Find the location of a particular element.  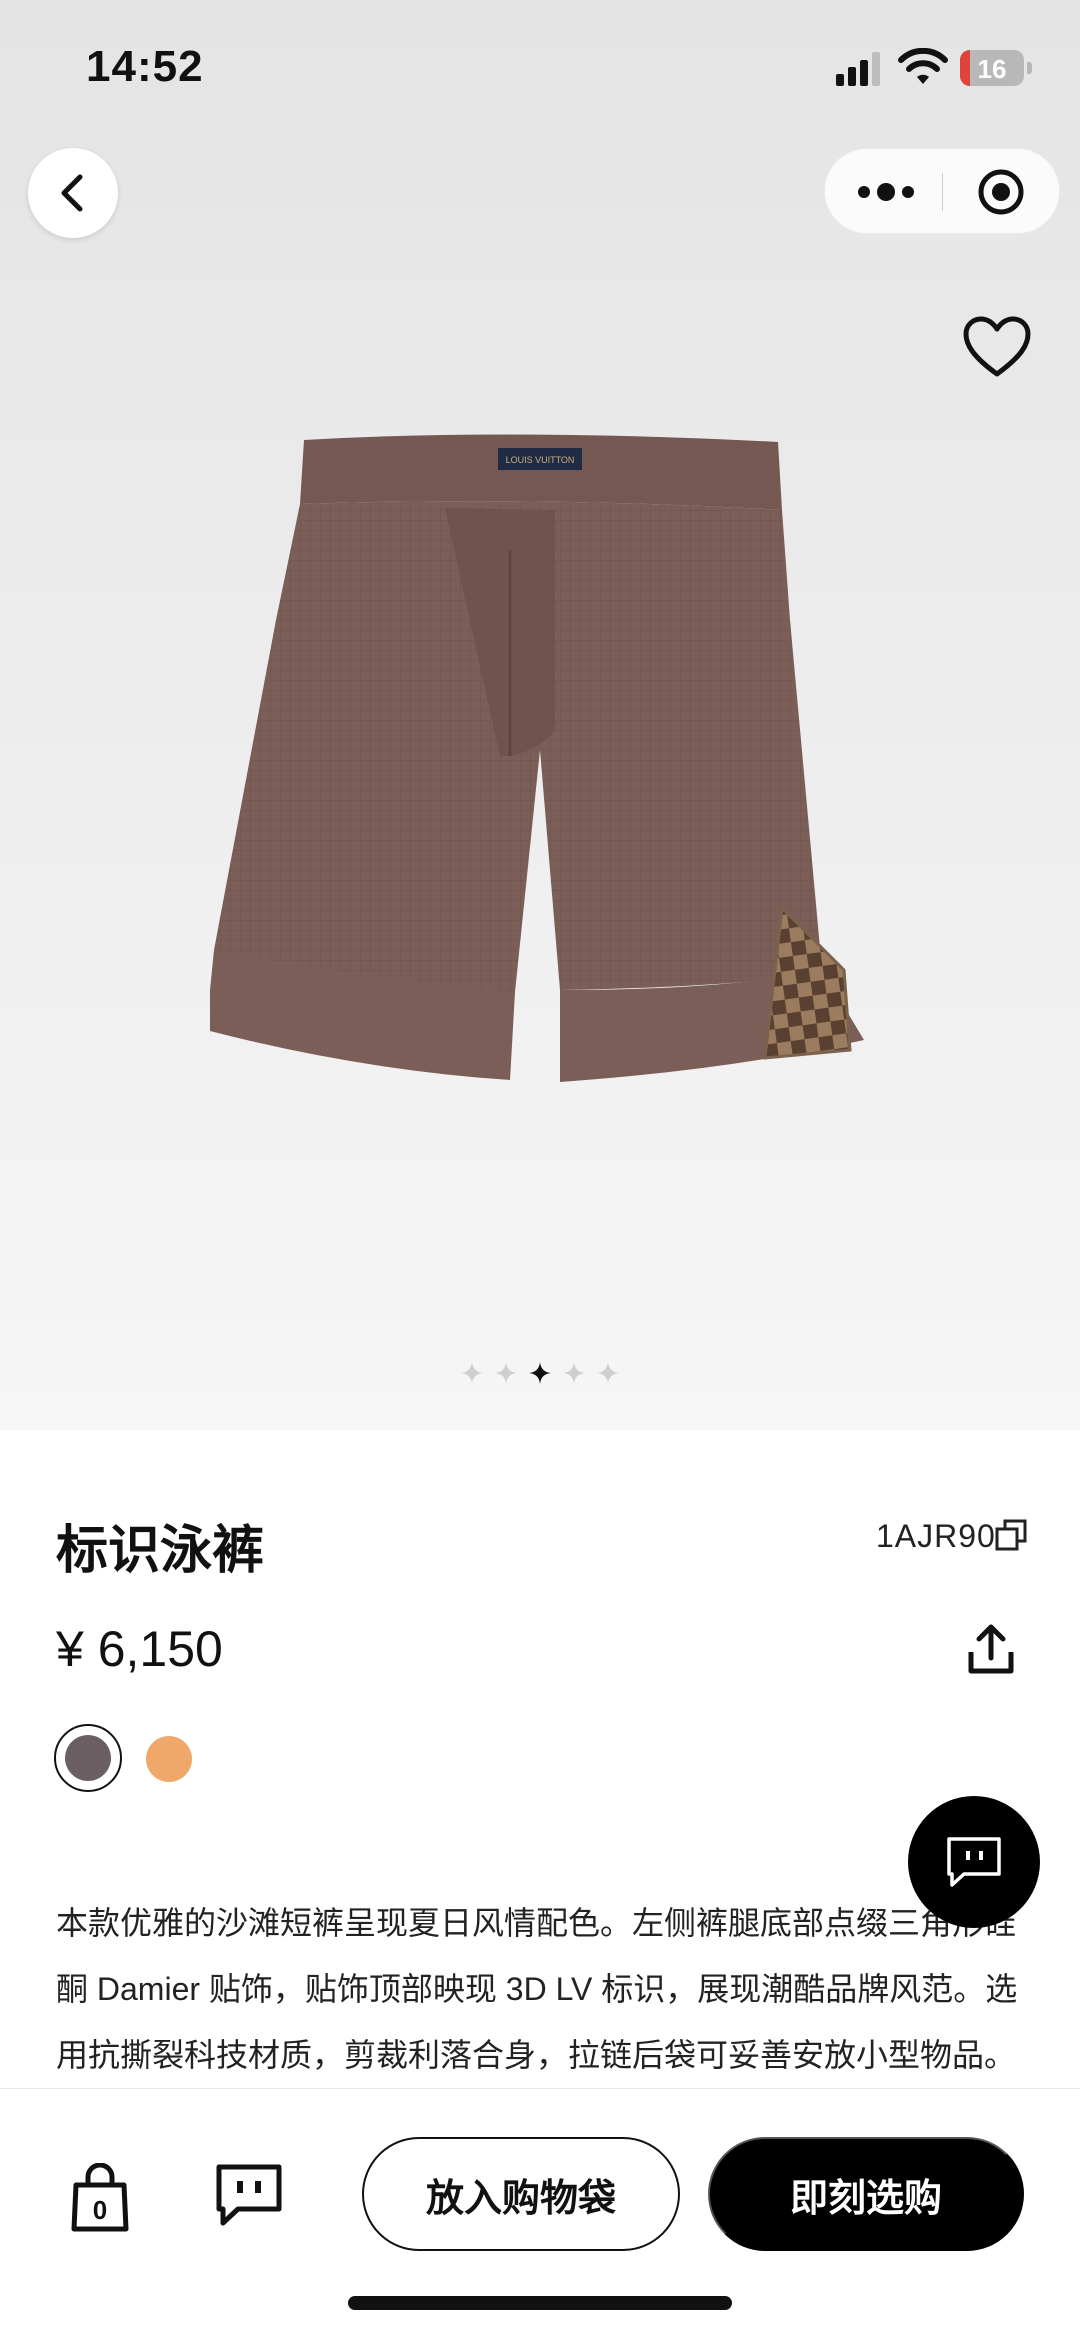

more-dots-icon is located at coordinates (886, 192).